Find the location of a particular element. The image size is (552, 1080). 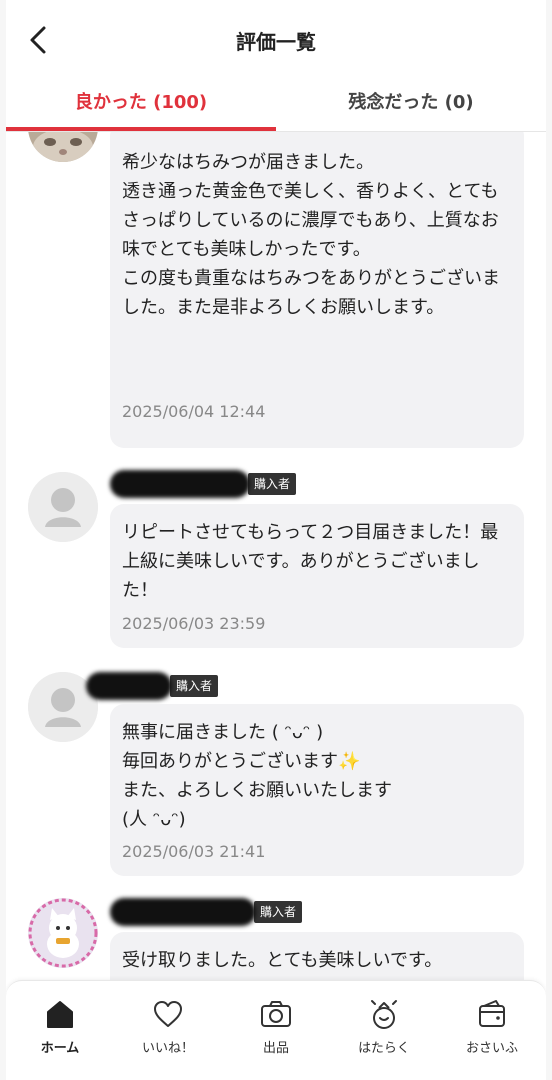

work-icon is located at coordinates (384, 1014).